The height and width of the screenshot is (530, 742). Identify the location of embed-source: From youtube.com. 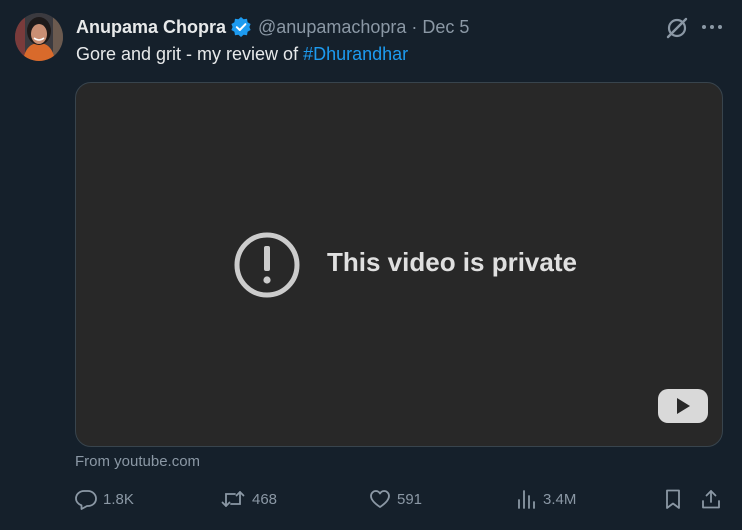
(137, 461).